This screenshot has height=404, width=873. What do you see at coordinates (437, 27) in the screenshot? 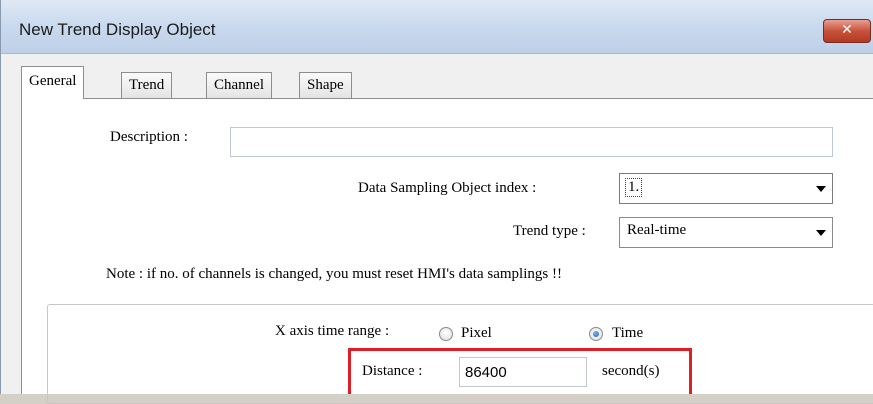
I see `title-bar: New Trend Display Object ✕` at bounding box center [437, 27].